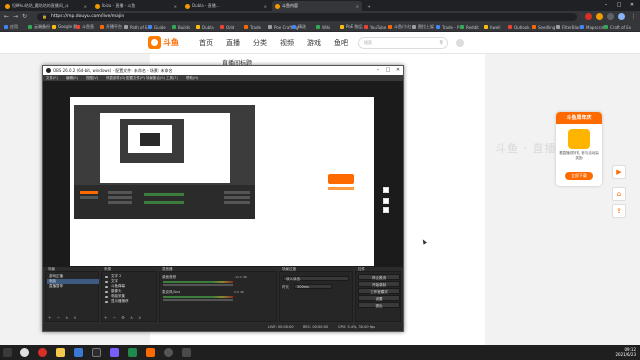 Image resolution: width=640 pixels, height=360 pixels. Describe the element at coordinates (168, 352) in the screenshot. I see `obs-taskbar-icon` at that location.